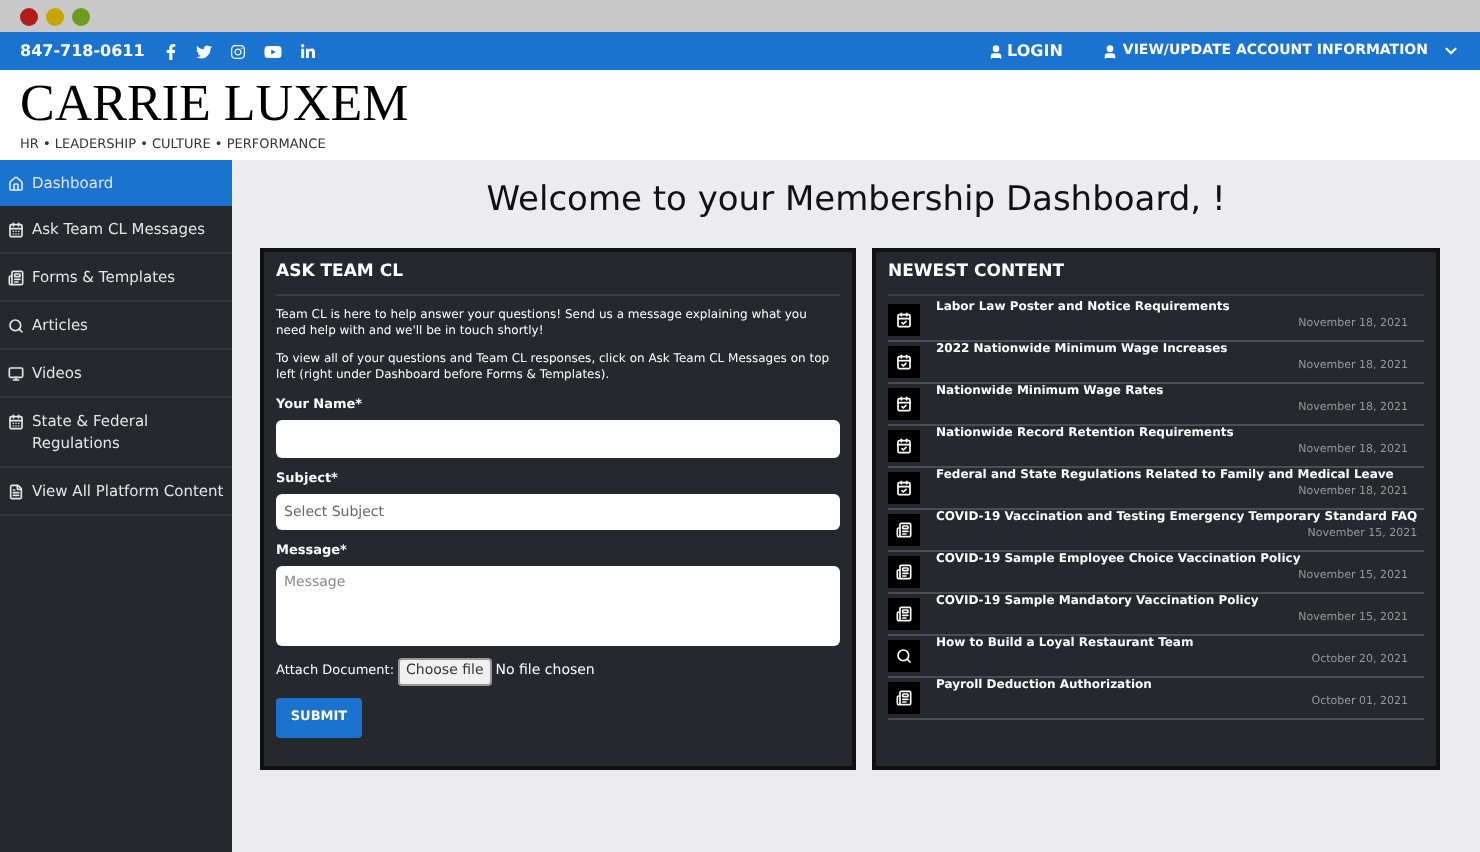 This screenshot has width=1480, height=852. Describe the element at coordinates (204, 51) in the screenshot. I see `twitter-icon` at that location.